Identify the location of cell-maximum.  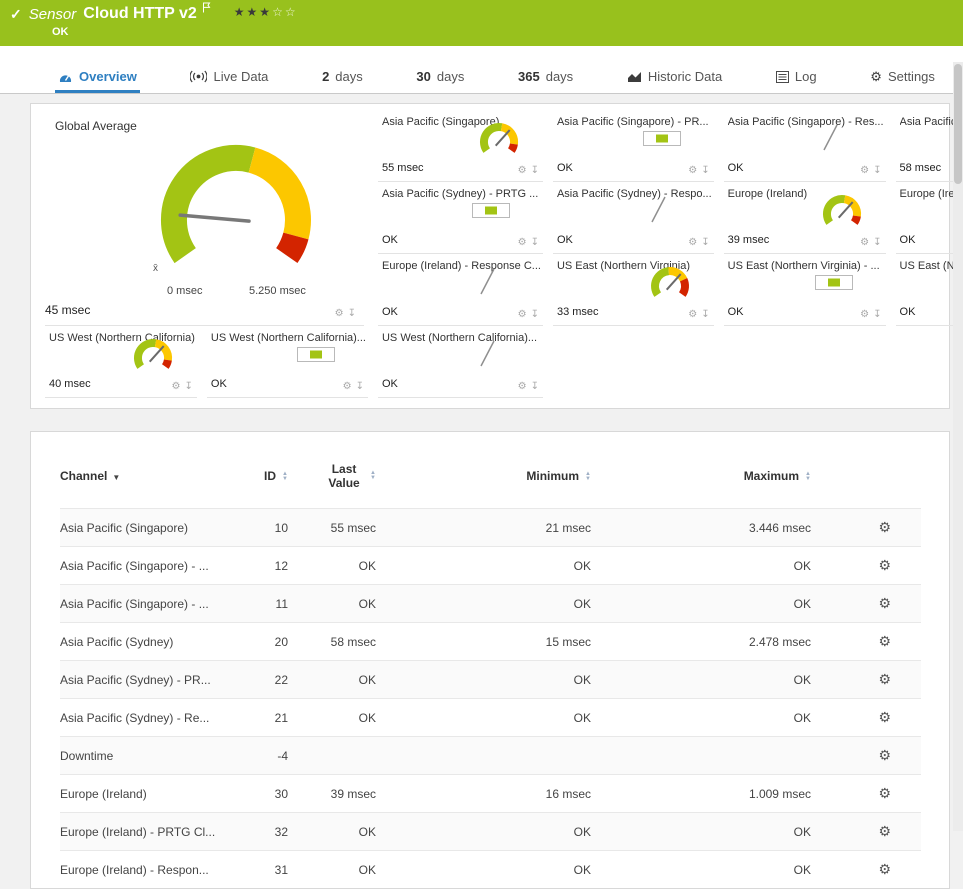
(701, 755).